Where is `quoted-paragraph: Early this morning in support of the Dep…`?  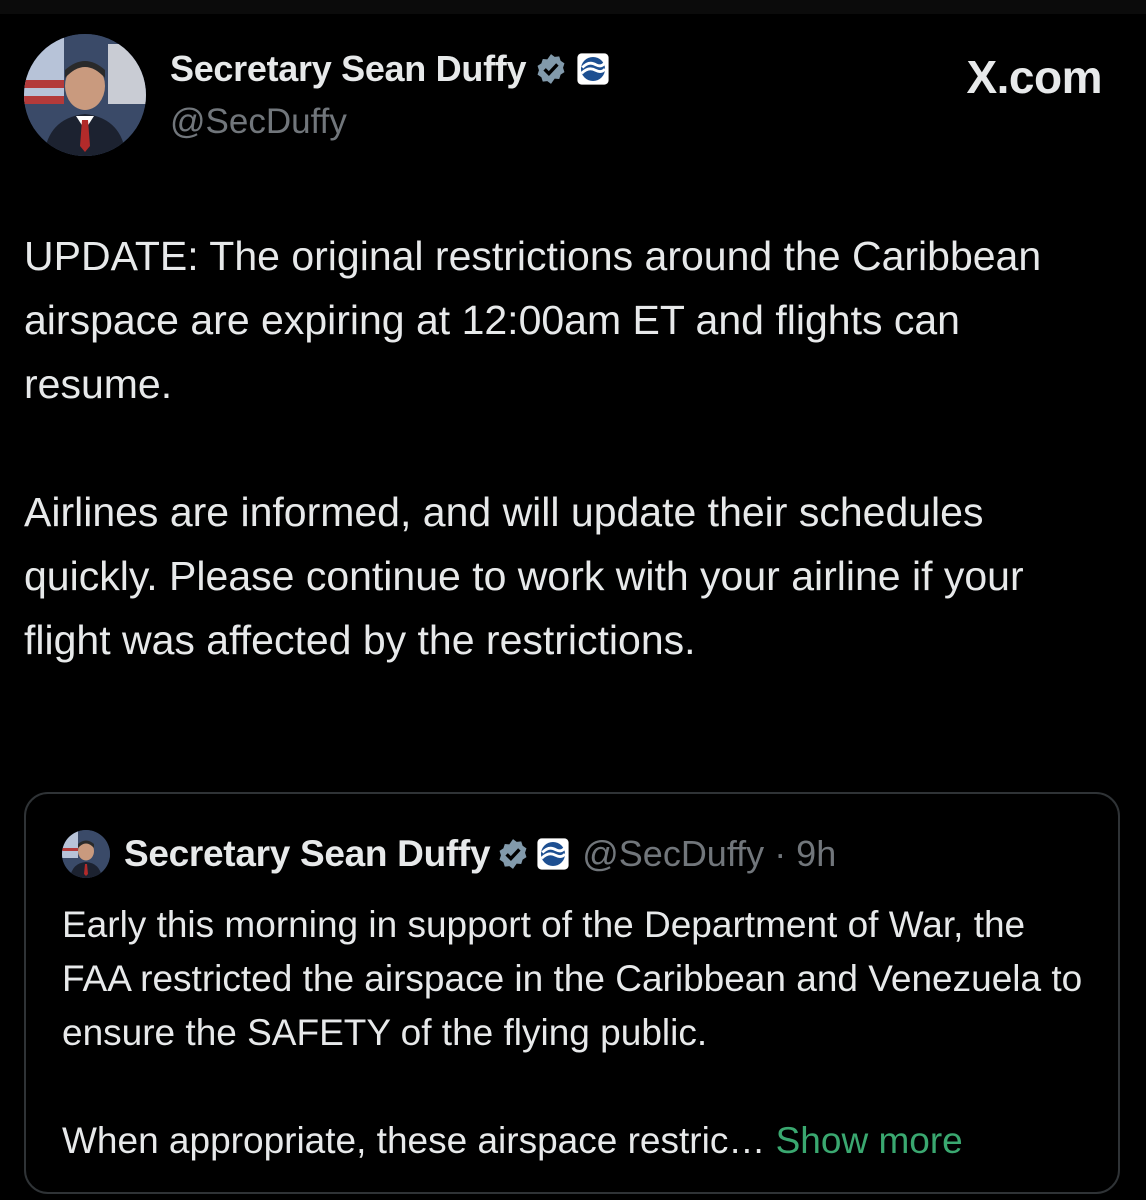 quoted-paragraph: Early this morning in support of the Dep… is located at coordinates (572, 978).